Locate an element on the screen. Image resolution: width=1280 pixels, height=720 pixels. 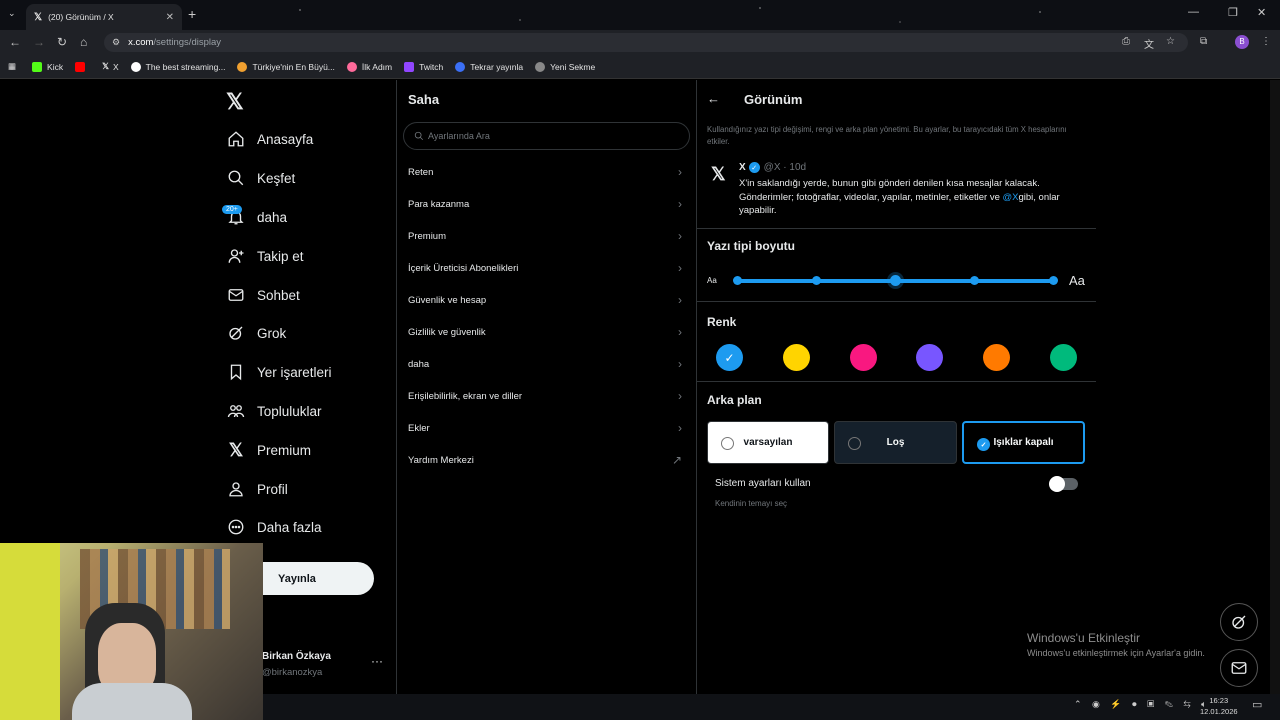
bookmark-item: Twitch is located at coordinates (423, 66).